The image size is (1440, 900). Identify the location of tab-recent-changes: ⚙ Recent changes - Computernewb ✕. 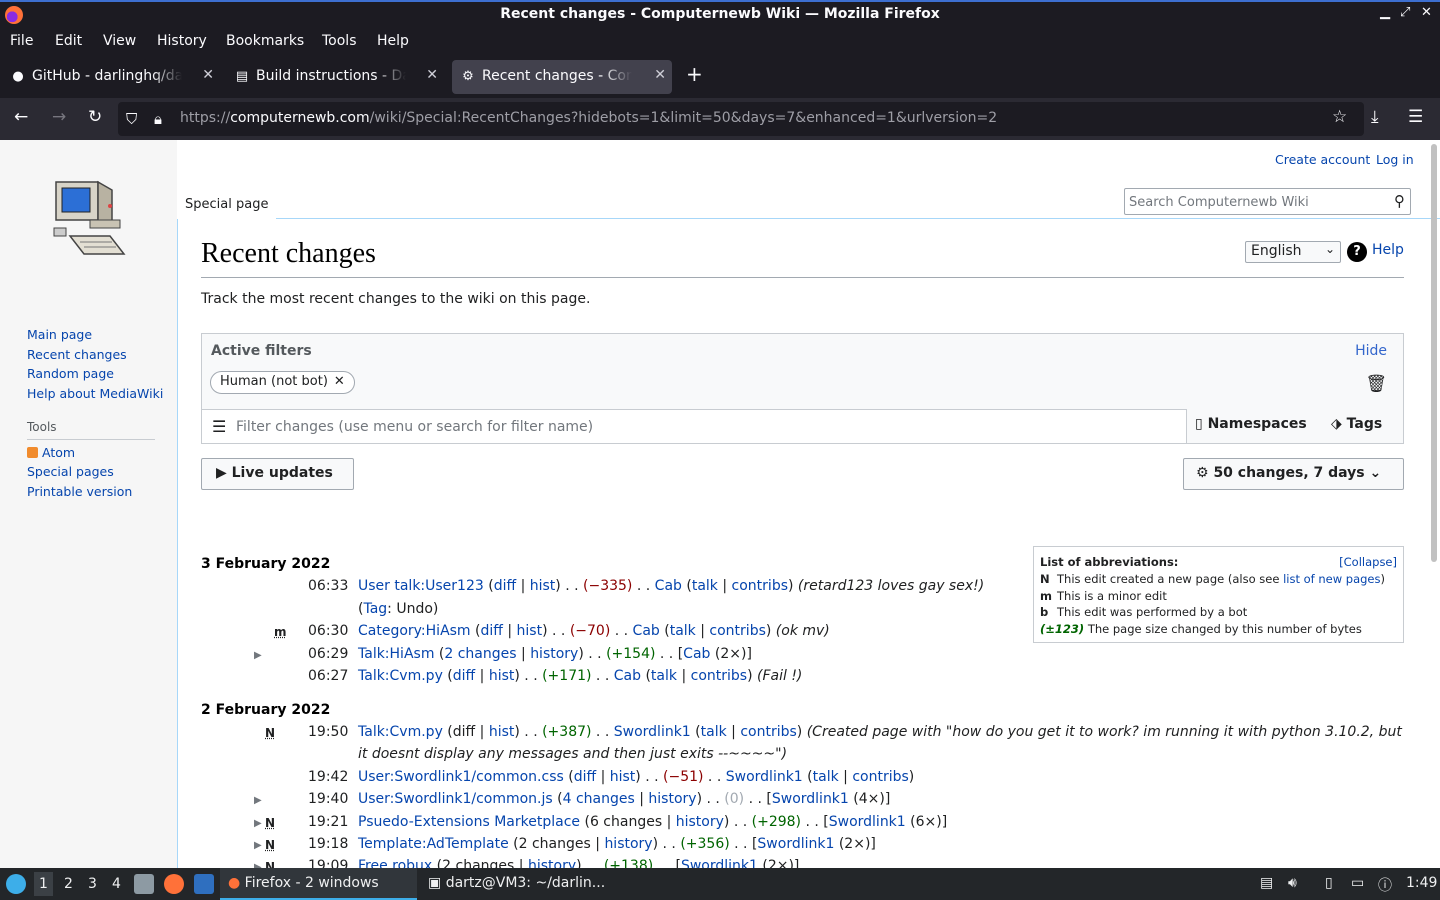
(562, 77).